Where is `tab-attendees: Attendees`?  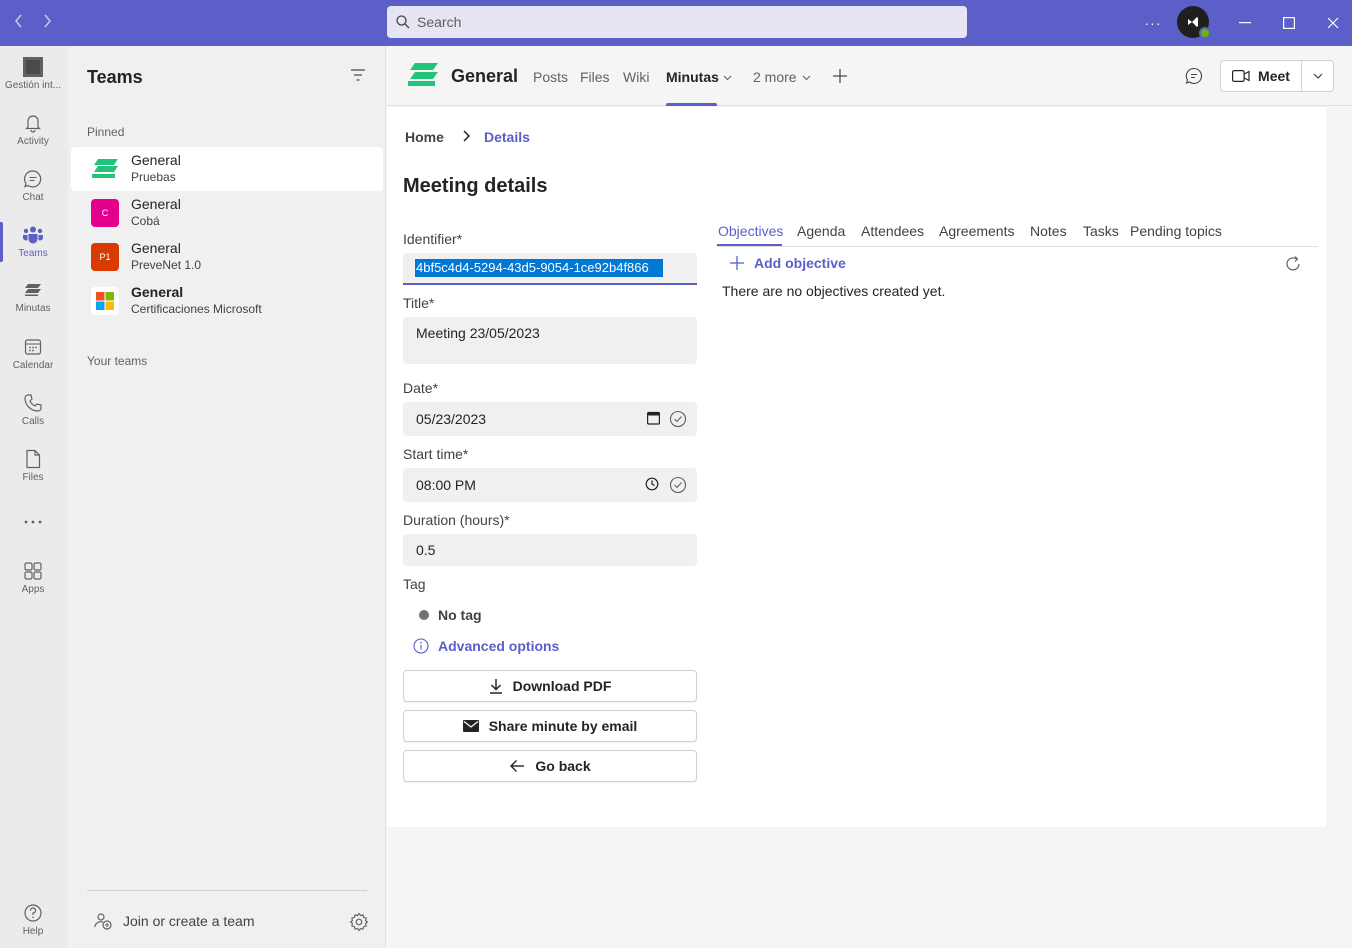
tab-attendees: Attendees is located at coordinates (892, 231).